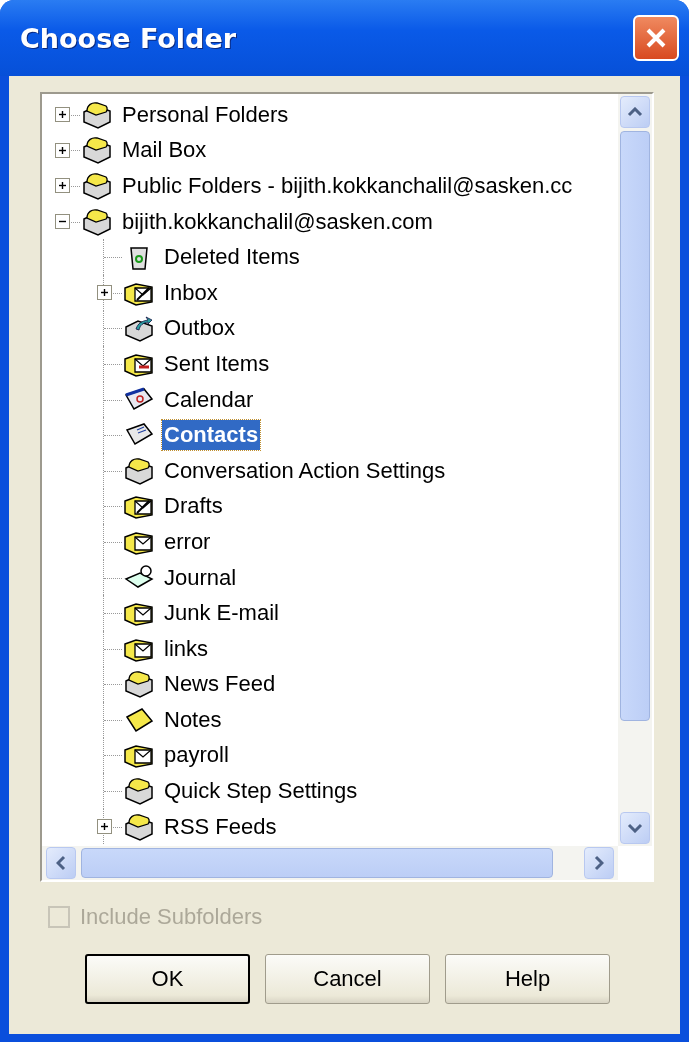  Describe the element at coordinates (128, 38) in the screenshot. I see `window-title: Choose Folder` at that location.